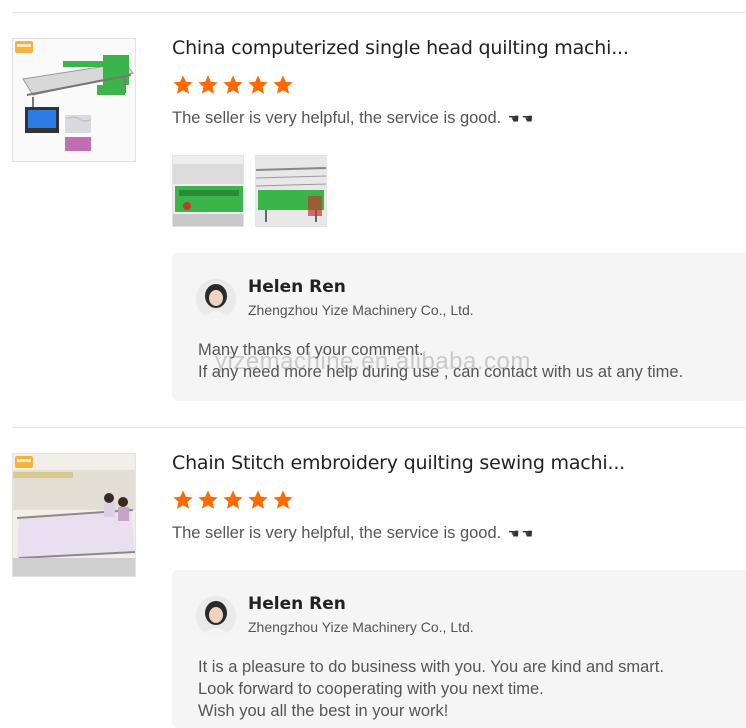  Describe the element at coordinates (379, 12) in the screenshot. I see `top-divider` at that location.